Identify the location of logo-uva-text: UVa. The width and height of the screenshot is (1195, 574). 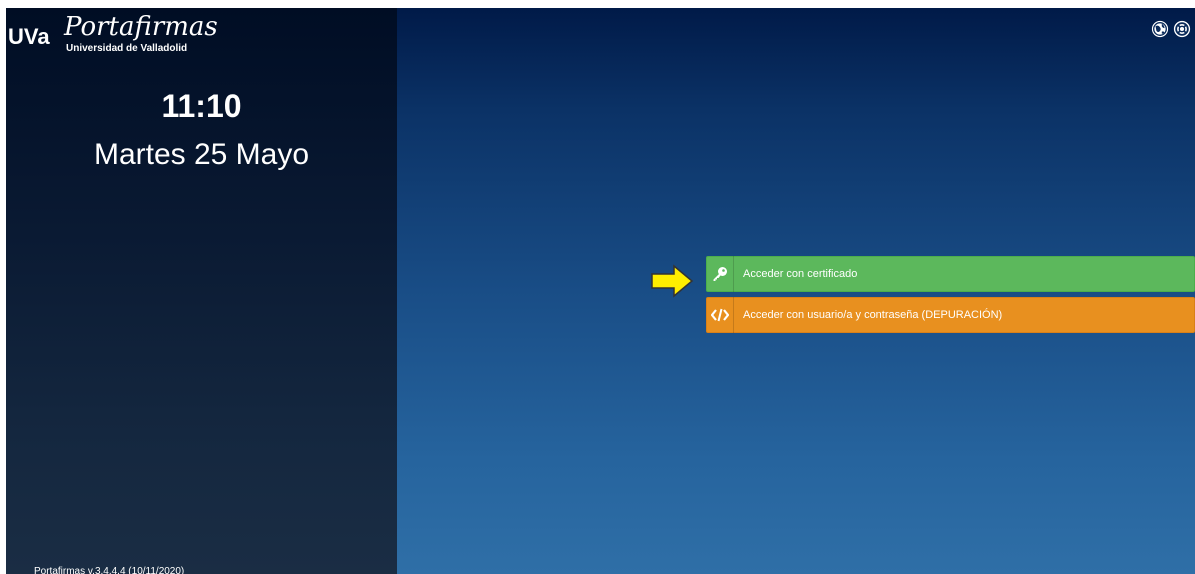
(29, 36).